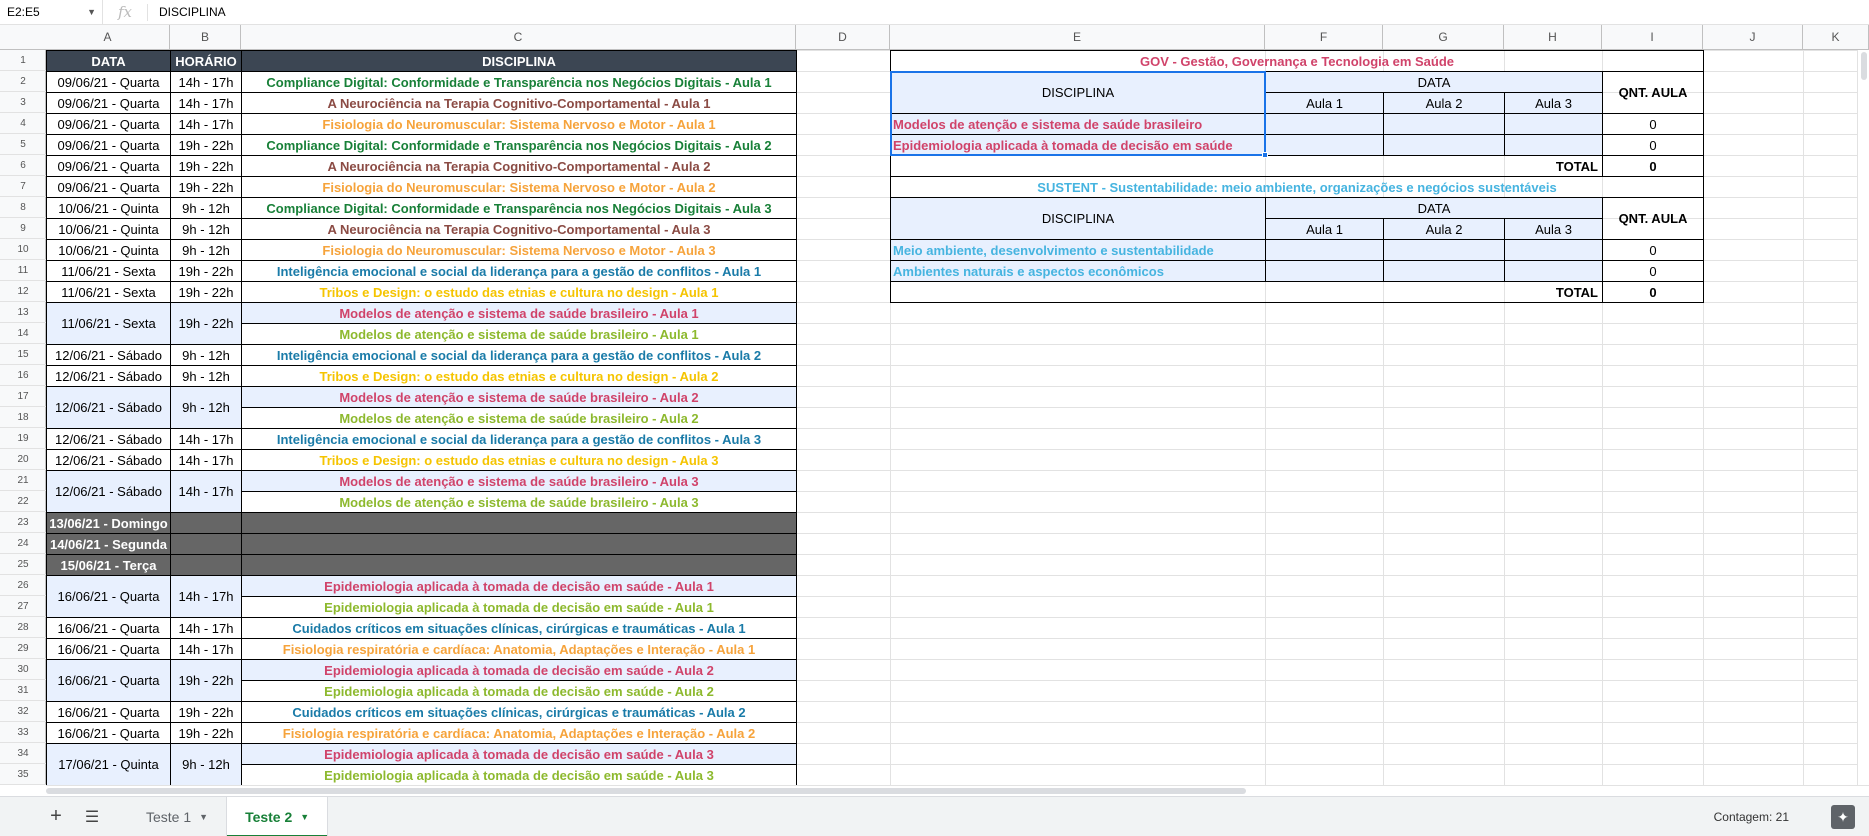  Describe the element at coordinates (23, 606) in the screenshot. I see `row-header: 27` at that location.